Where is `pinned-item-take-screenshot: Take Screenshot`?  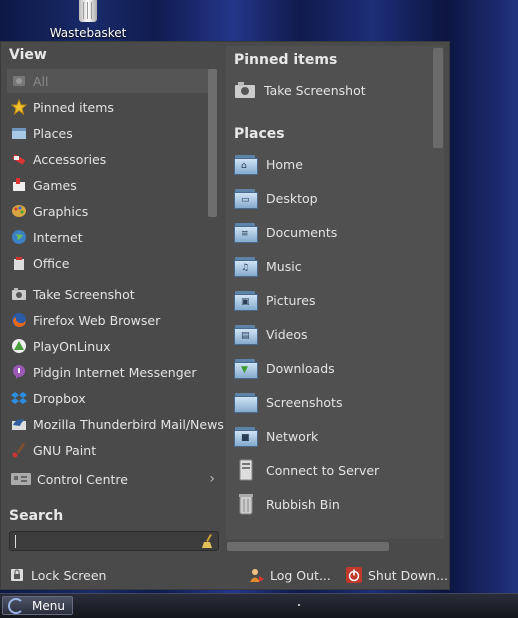
pinned-item-take-screenshot: Take Screenshot is located at coordinates (300, 90).